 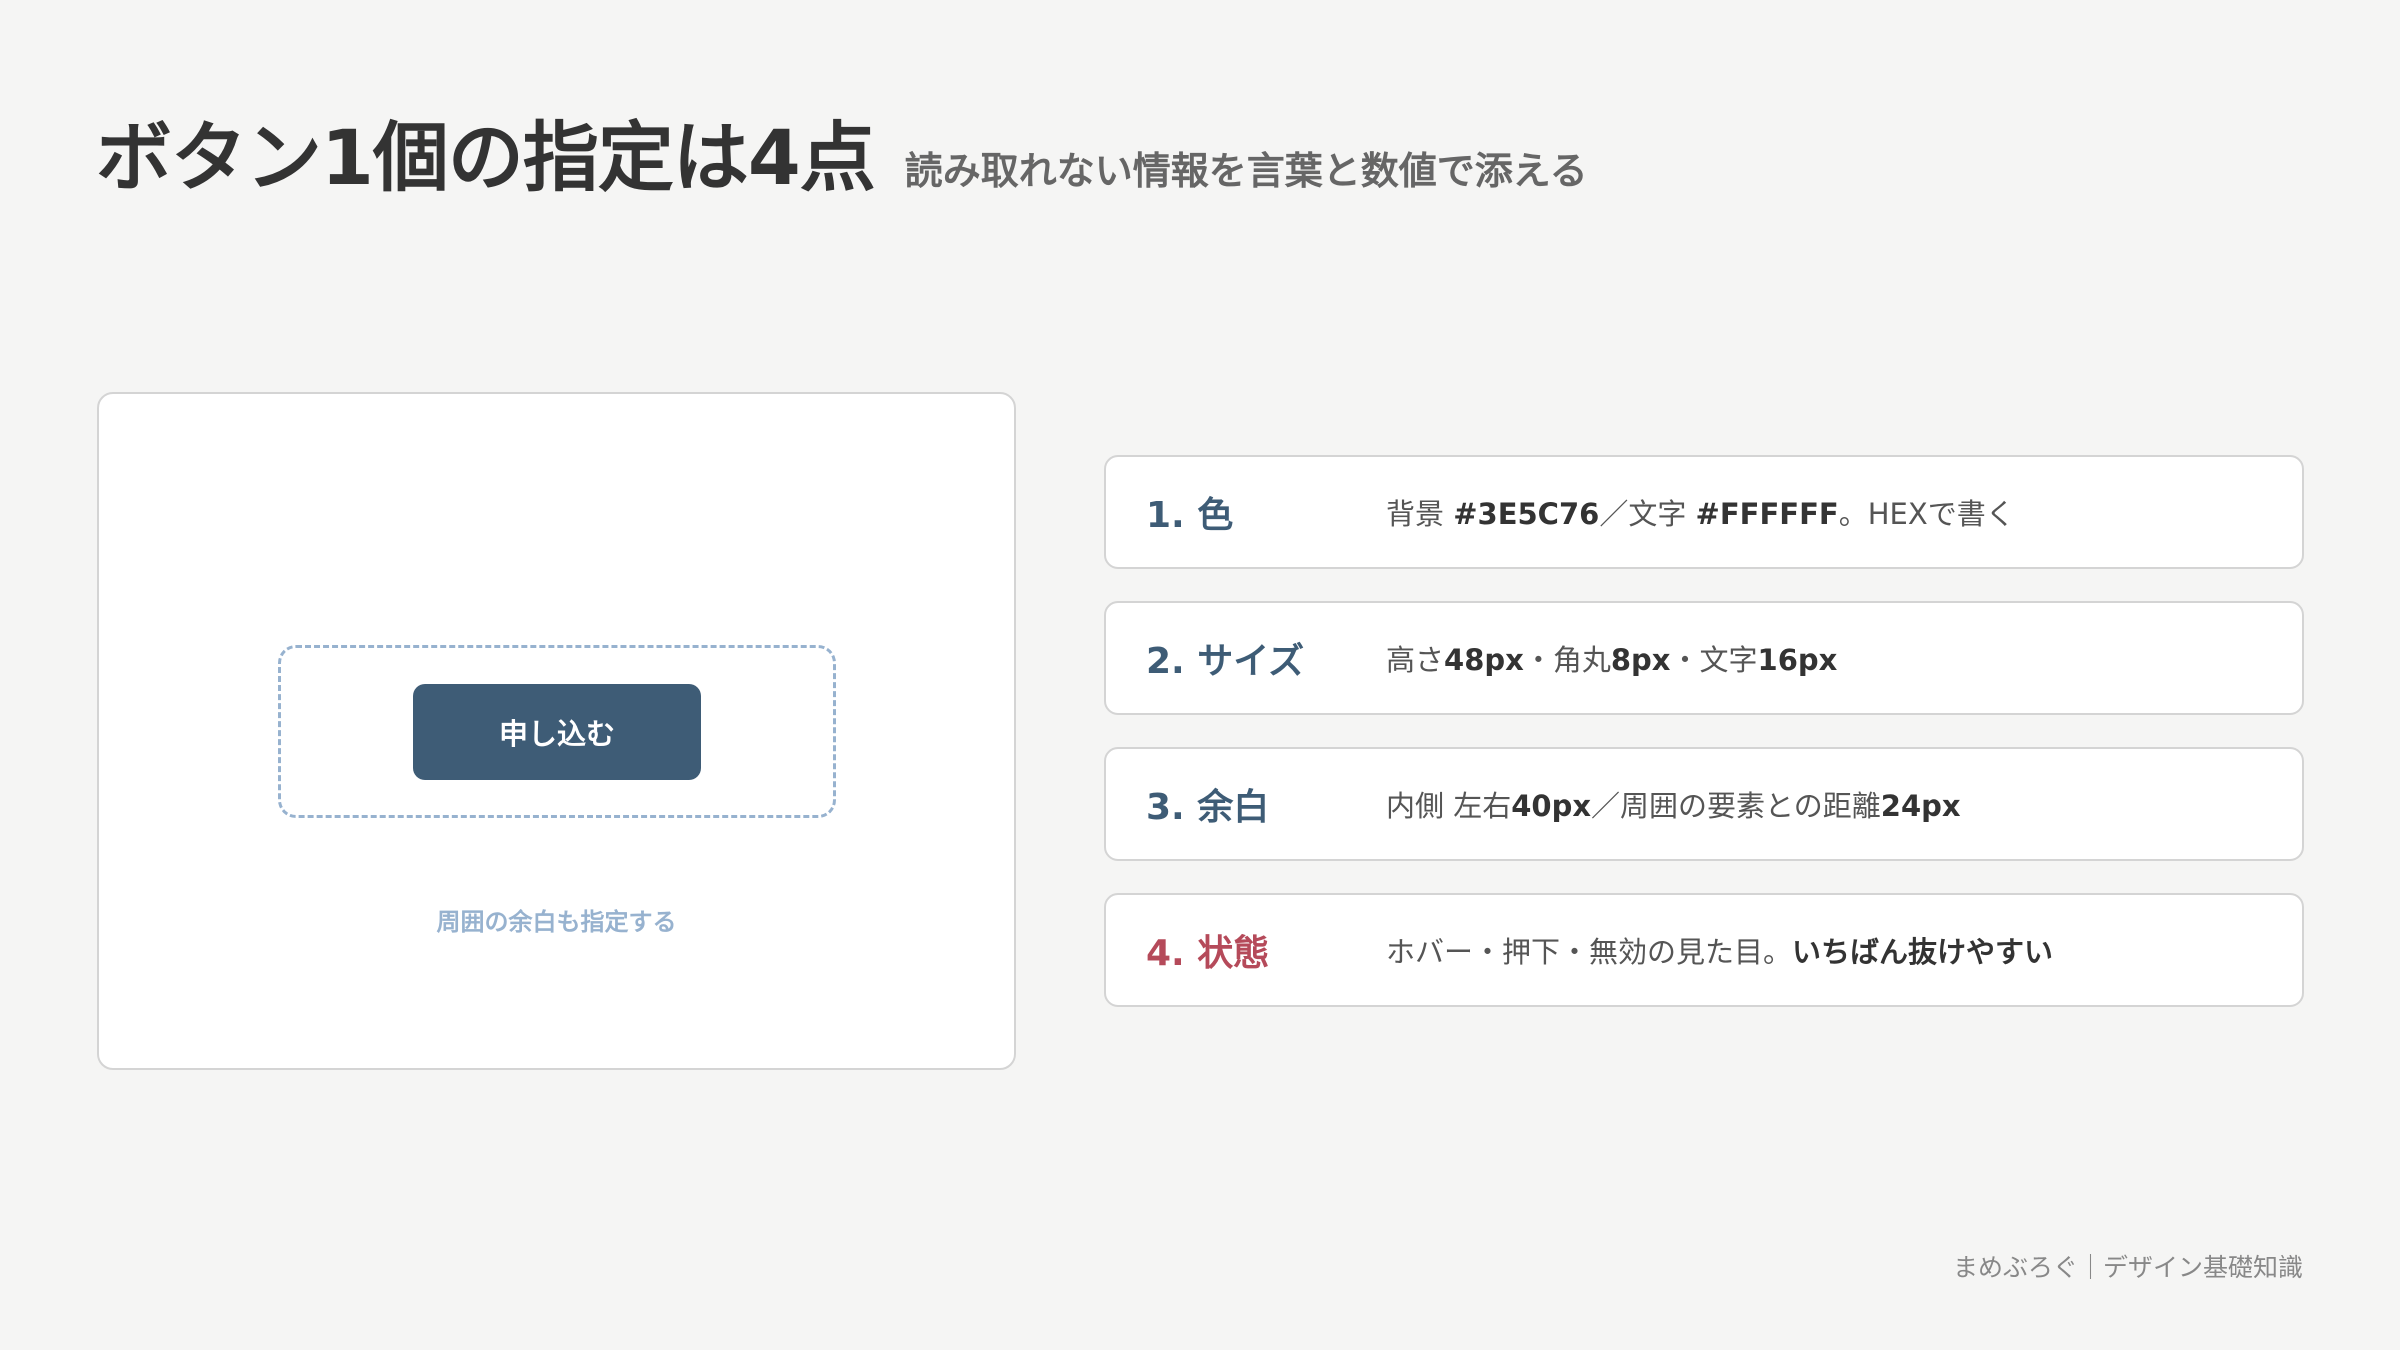 I want to click on spec-point-description: ホバー・押下・無効の見た目。いちばん抜けやすい, so click(x=1720, y=952).